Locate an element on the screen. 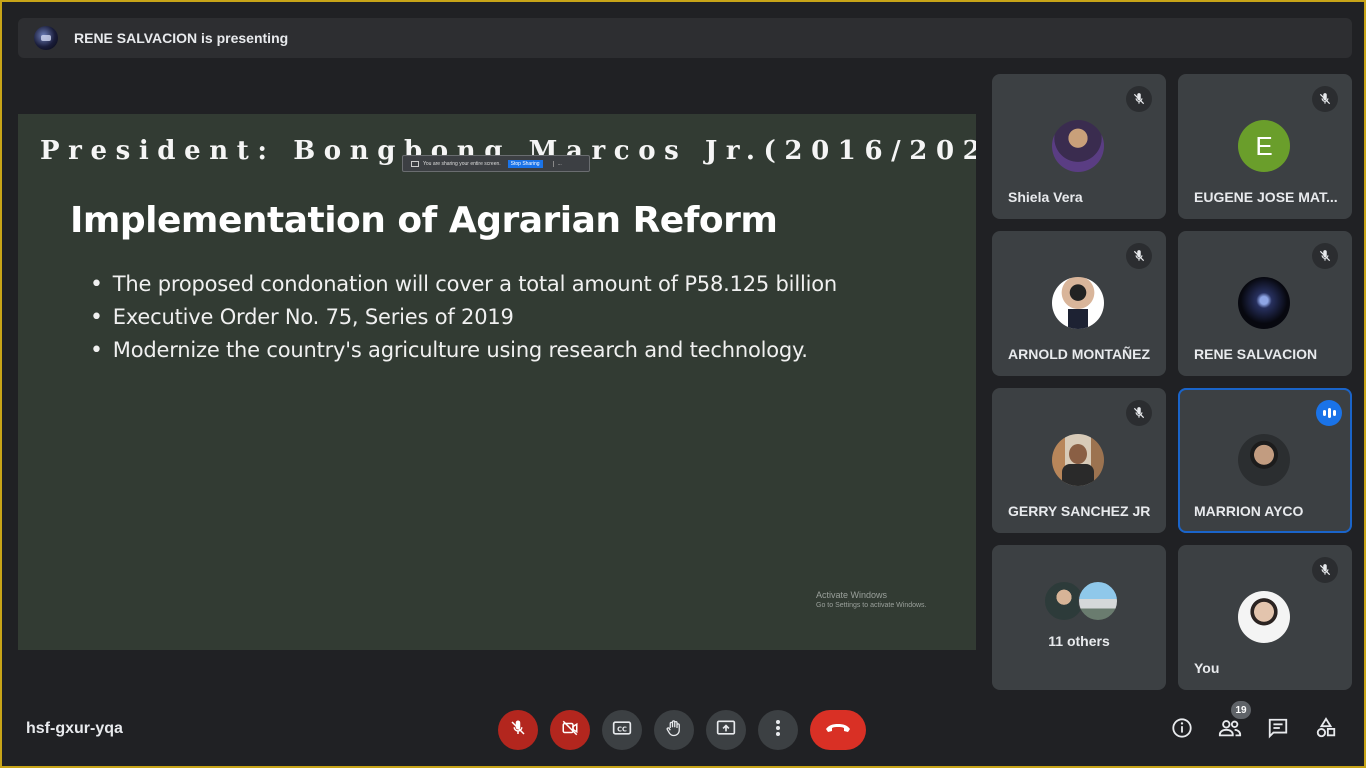  chat-icon is located at coordinates (1278, 730).